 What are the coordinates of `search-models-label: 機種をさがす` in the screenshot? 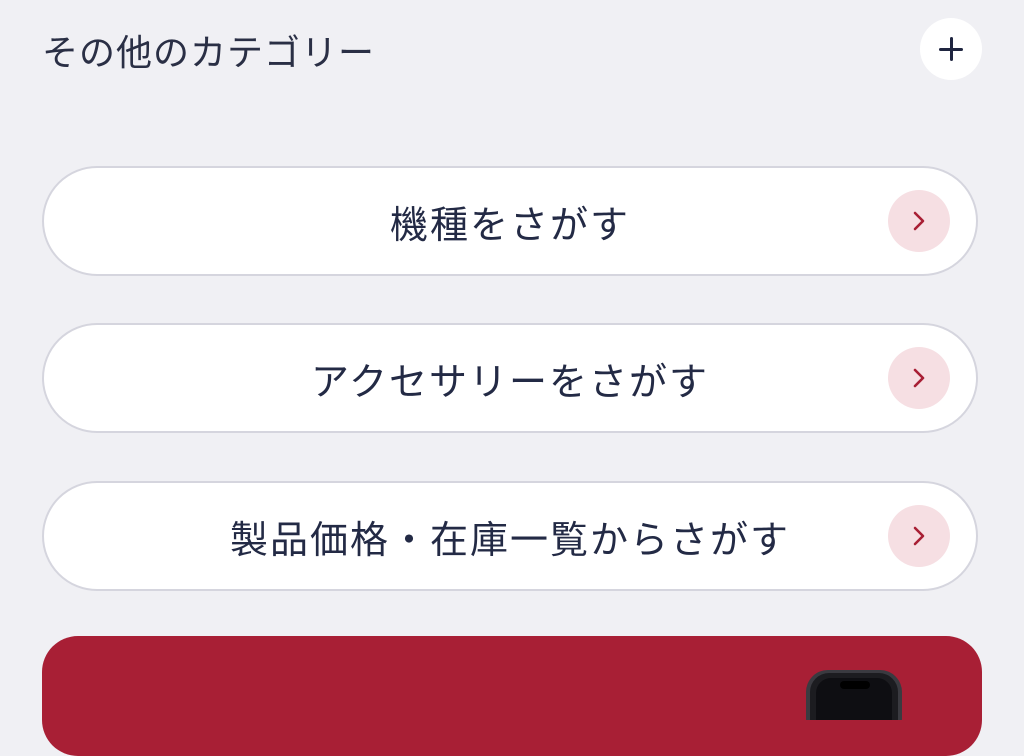 It's located at (509, 224).